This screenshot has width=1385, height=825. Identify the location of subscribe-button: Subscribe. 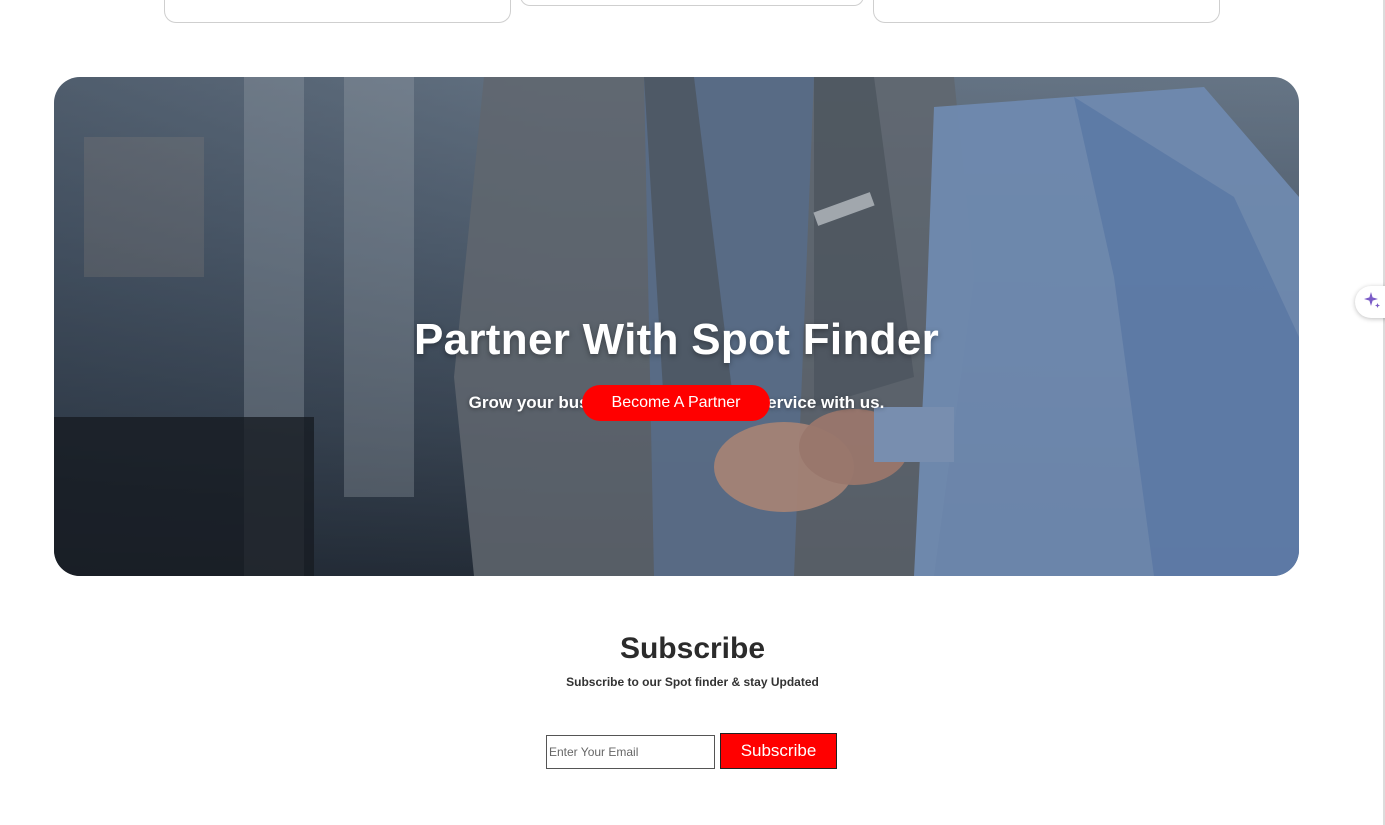
(778, 751).